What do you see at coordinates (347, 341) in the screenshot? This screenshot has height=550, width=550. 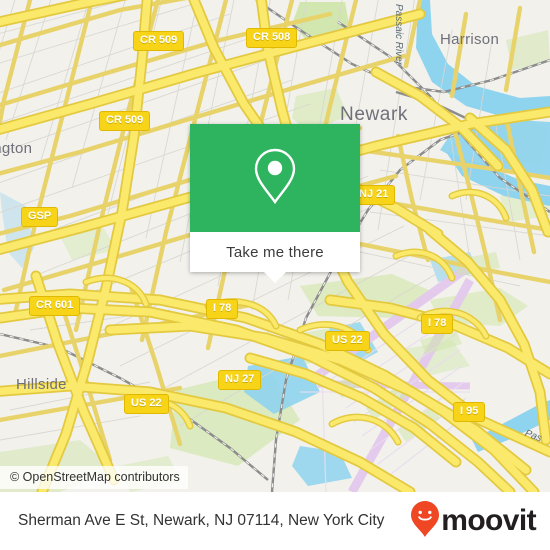 I see `road-shield-us-22-east: US 22` at bounding box center [347, 341].